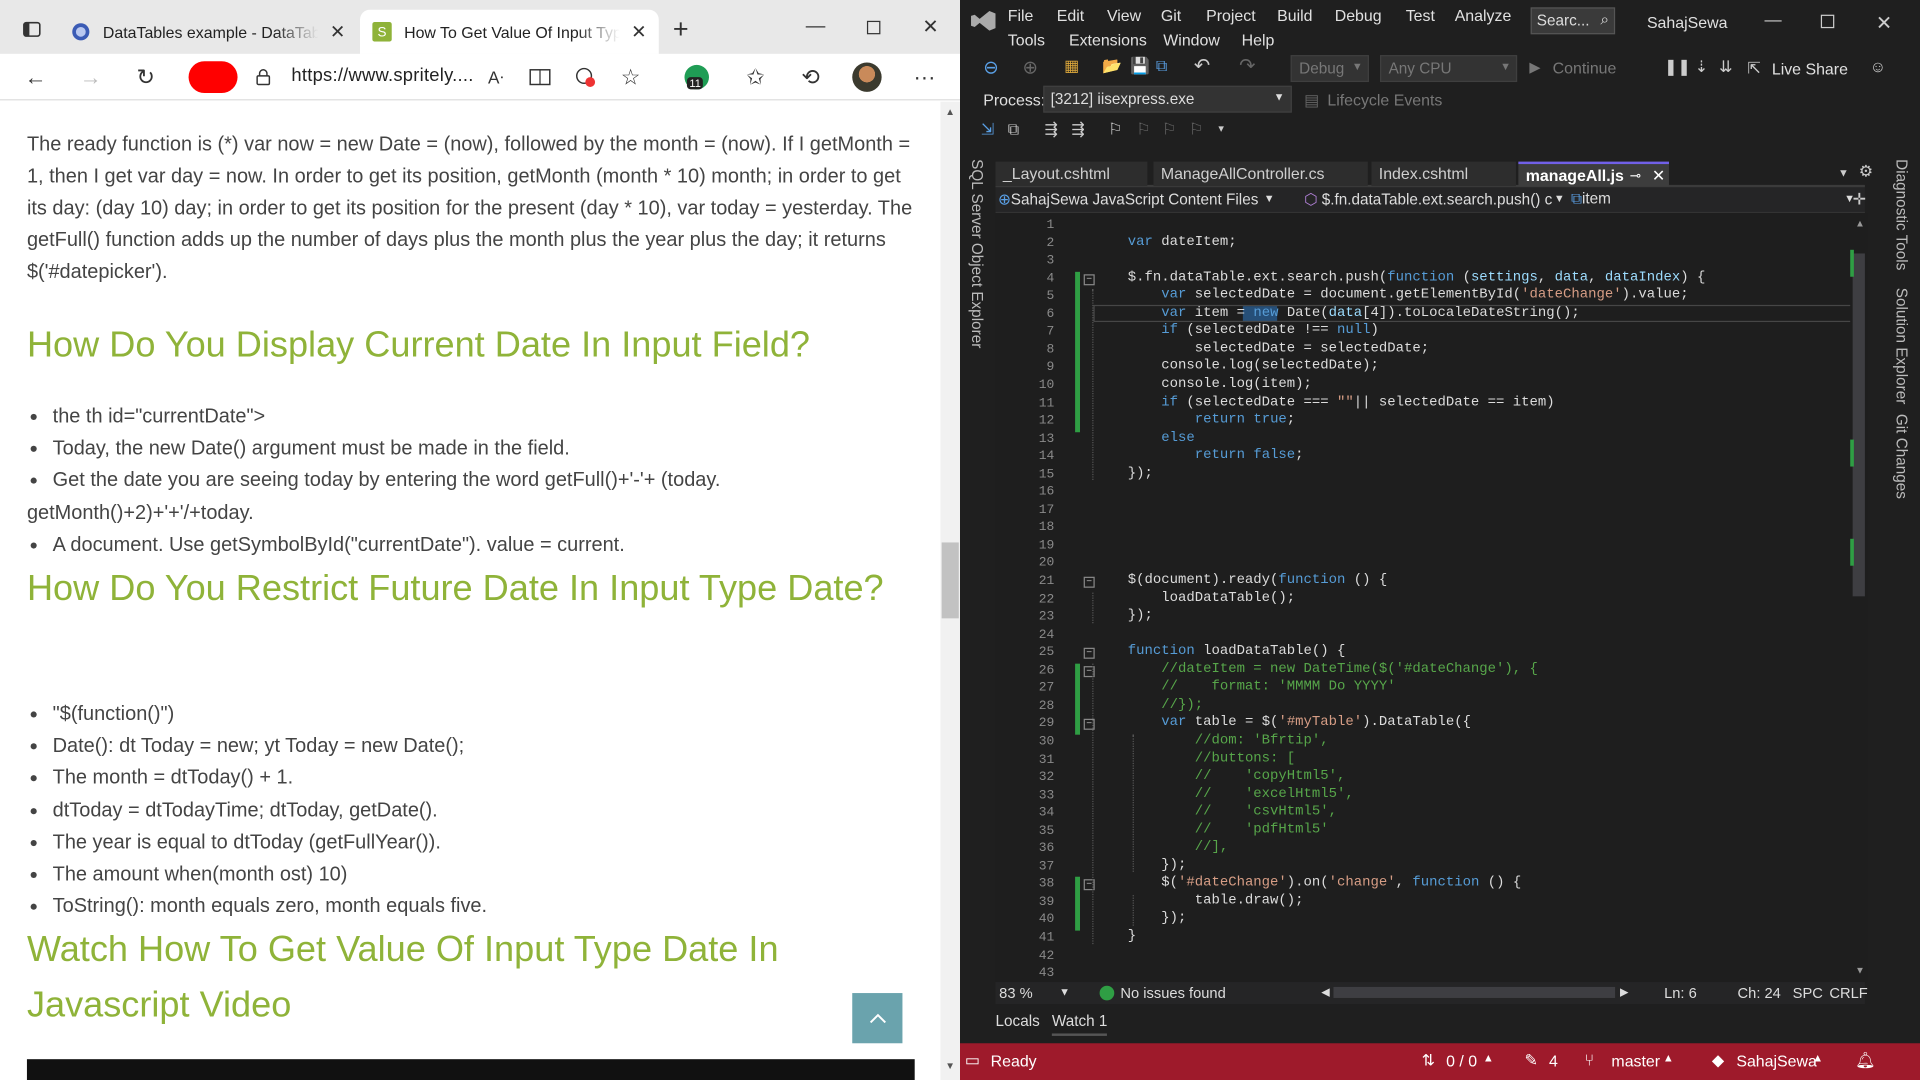 This screenshot has width=1920, height=1080. What do you see at coordinates (1827, 21) in the screenshot?
I see `maximize-icon` at bounding box center [1827, 21].